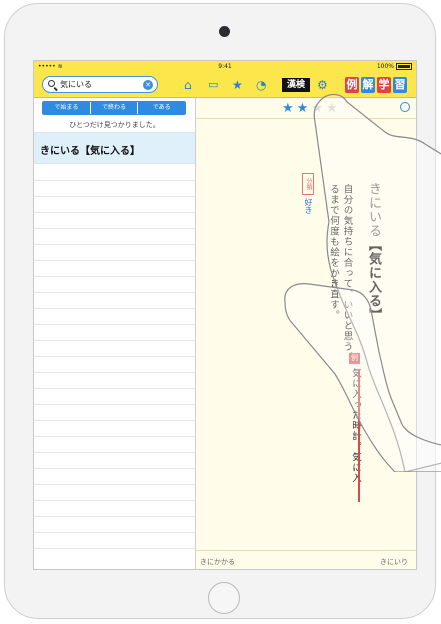 The width and height of the screenshot is (441, 624). Describe the element at coordinates (114, 125) in the screenshot. I see `results-count-text: ひとつだけ見つかりました。` at that location.